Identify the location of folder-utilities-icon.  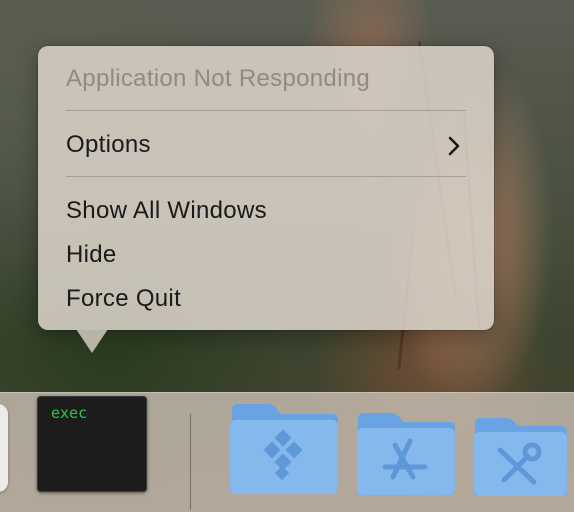
(520, 457).